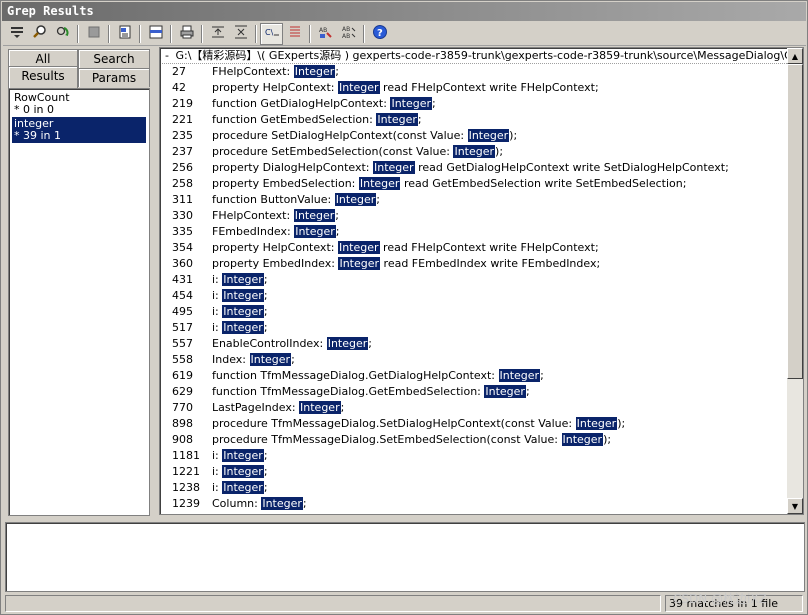 This screenshot has width=808, height=615. Describe the element at coordinates (795, 56) in the screenshot. I see `scroll-up-button: ▲` at that location.